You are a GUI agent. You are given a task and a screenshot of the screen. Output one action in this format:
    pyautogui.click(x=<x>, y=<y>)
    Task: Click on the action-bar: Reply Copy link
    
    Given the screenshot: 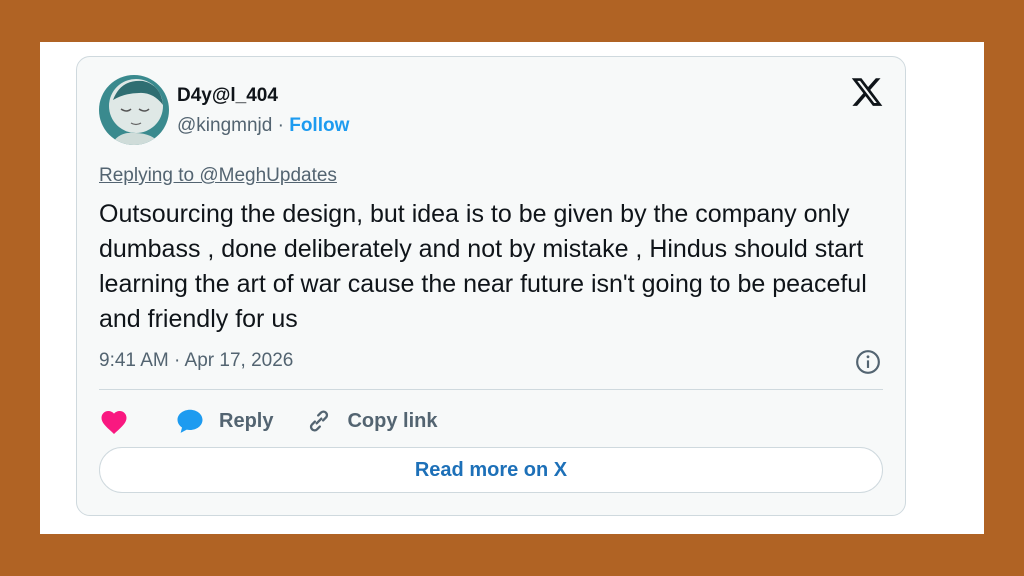 What is the action you would take?
    pyautogui.click(x=268, y=421)
    